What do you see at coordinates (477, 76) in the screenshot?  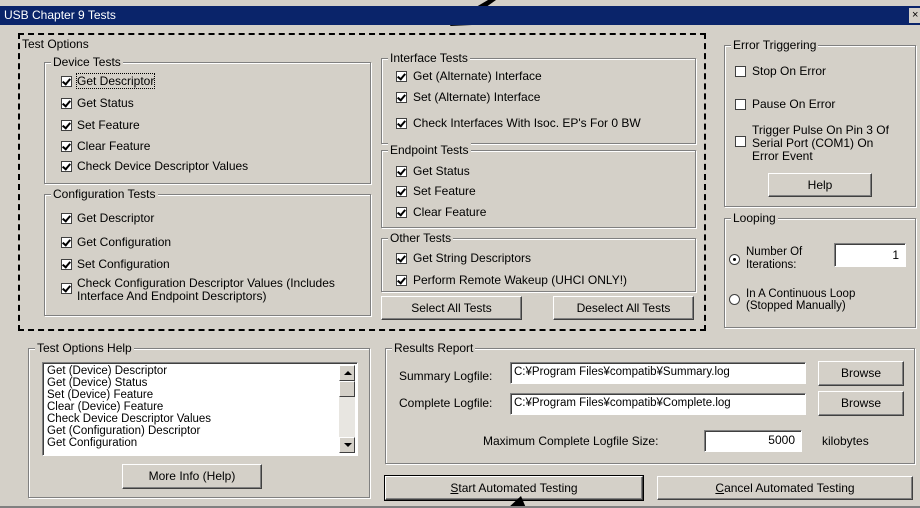 I see `interface-get-alternate-label: Get (Alternate) Interface` at bounding box center [477, 76].